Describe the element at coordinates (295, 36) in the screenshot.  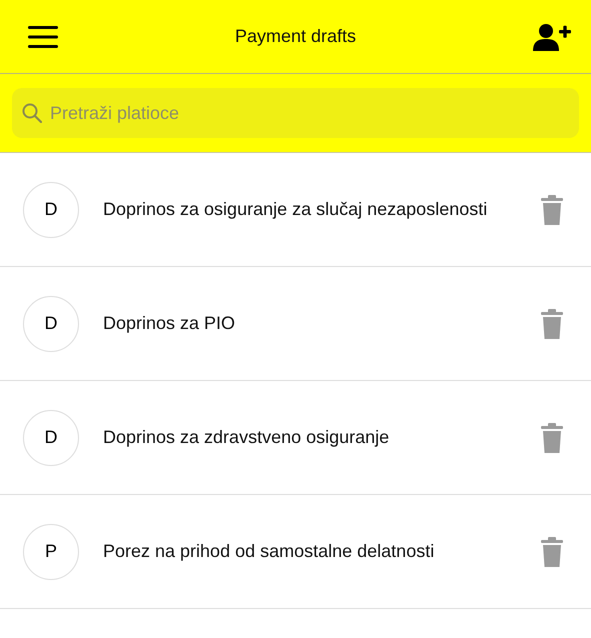
I see `screen-title: Payment drafts` at that location.